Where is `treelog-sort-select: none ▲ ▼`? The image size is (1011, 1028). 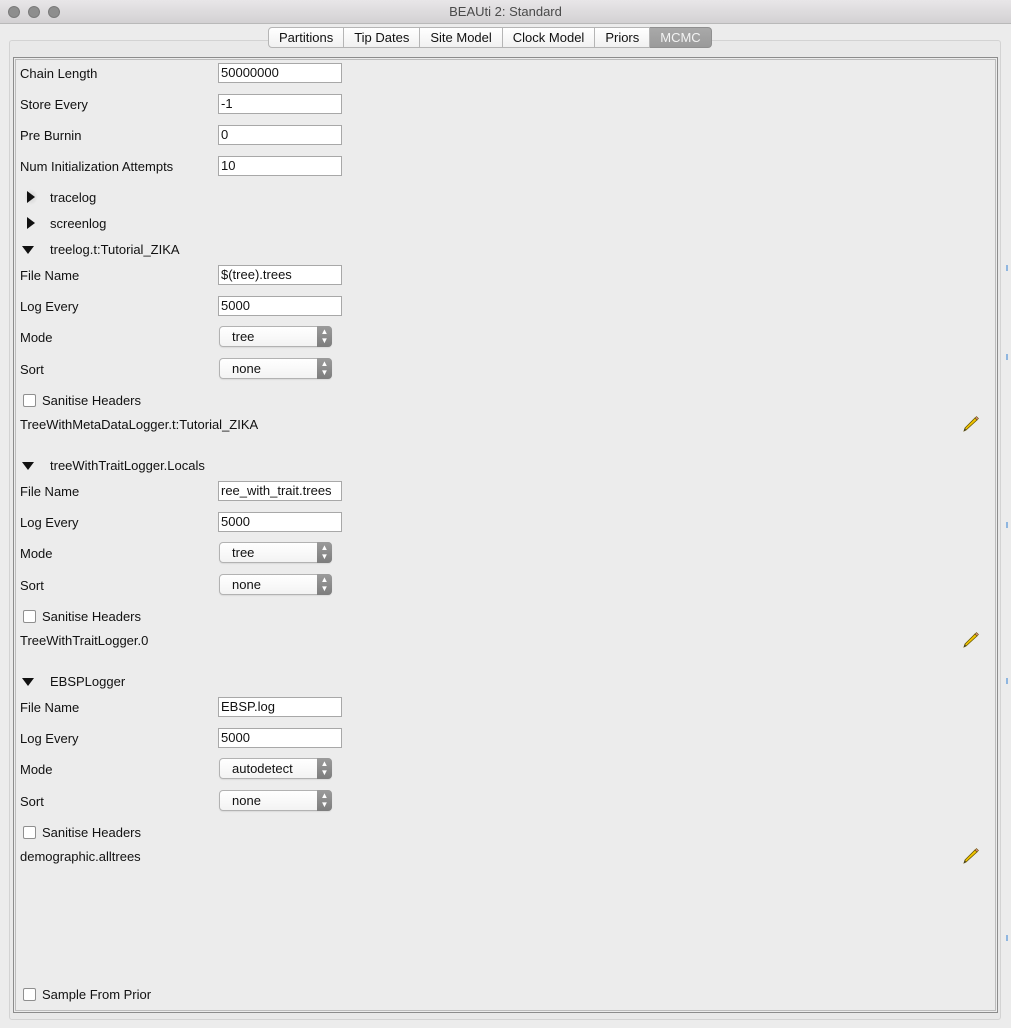 treelog-sort-select: none ▲ ▼ is located at coordinates (275, 368).